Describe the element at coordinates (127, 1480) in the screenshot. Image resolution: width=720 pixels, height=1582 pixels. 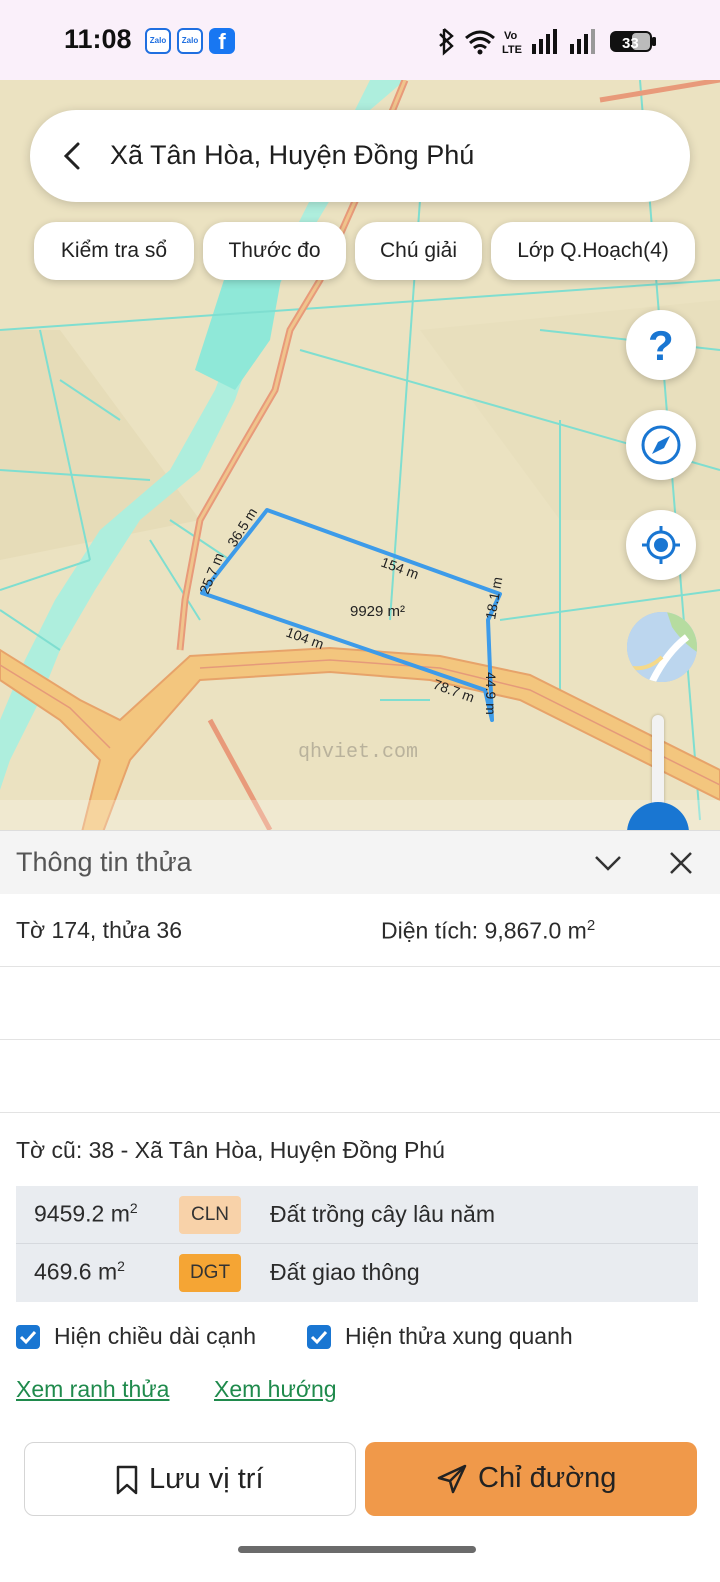
I see `bookmark-icon` at that location.